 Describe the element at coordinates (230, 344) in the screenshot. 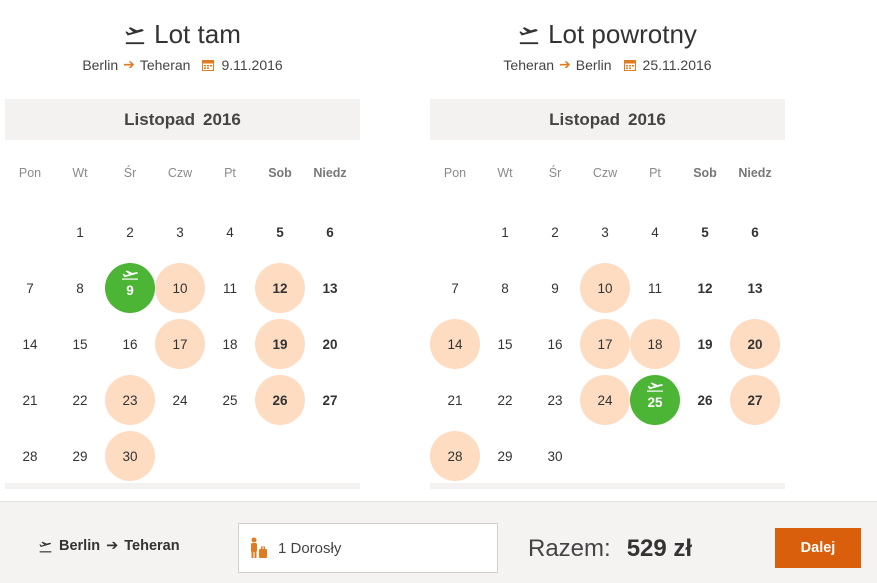

I see `day: 18` at that location.